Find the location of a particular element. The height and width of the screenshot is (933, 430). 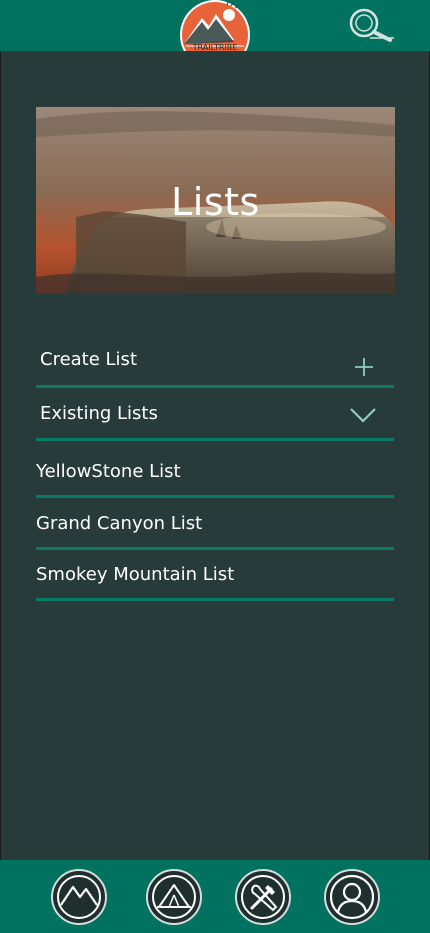

create-list-label: Create List is located at coordinates (88, 359).